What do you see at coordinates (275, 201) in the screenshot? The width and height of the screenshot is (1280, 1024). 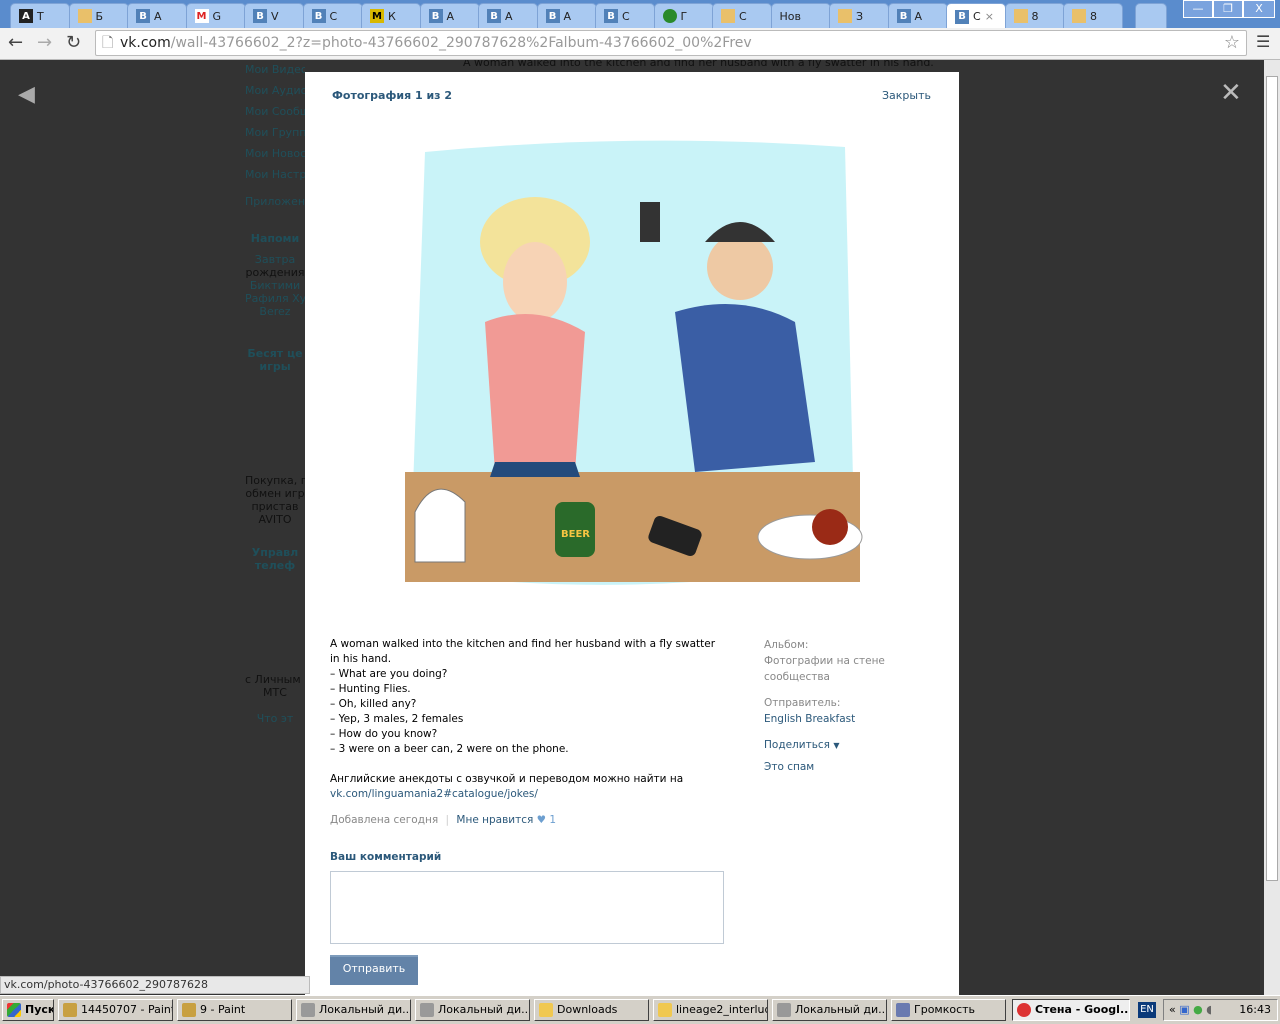 I see `background-sidebar-text: Приложения` at bounding box center [275, 201].